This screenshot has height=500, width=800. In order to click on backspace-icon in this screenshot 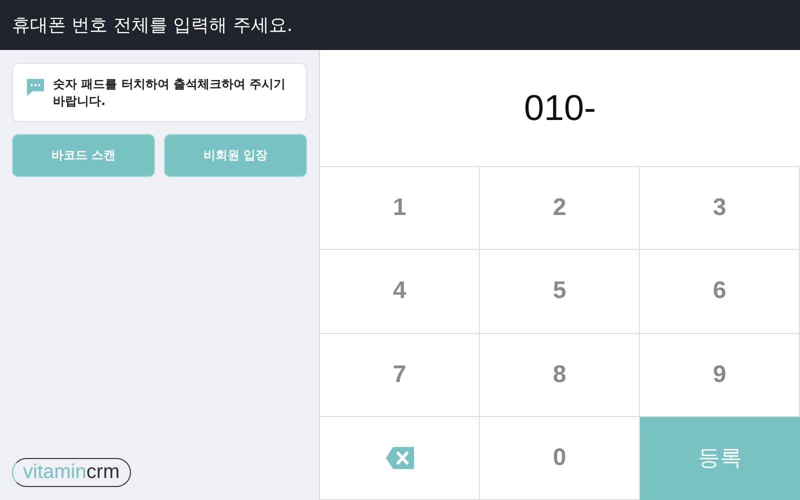, I will do `click(399, 458)`.